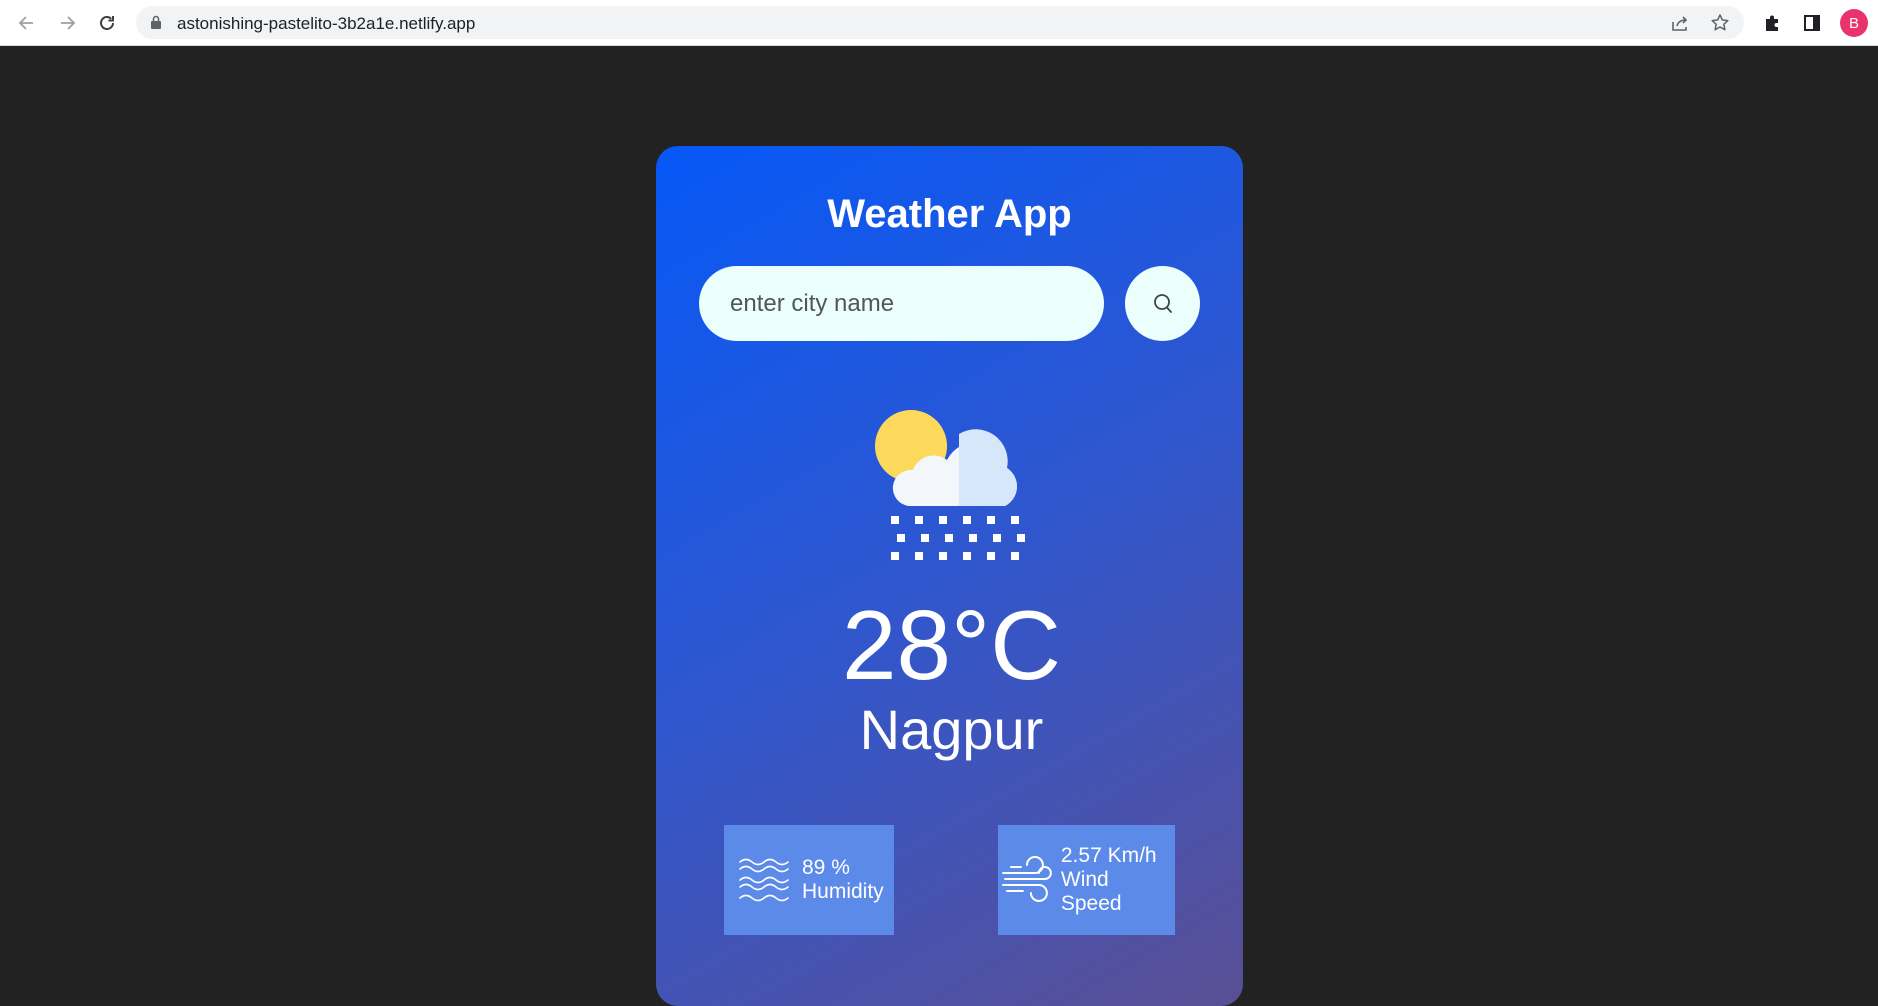 The image size is (1878, 1006). I want to click on arrow-right-icon, so click(68, 23).